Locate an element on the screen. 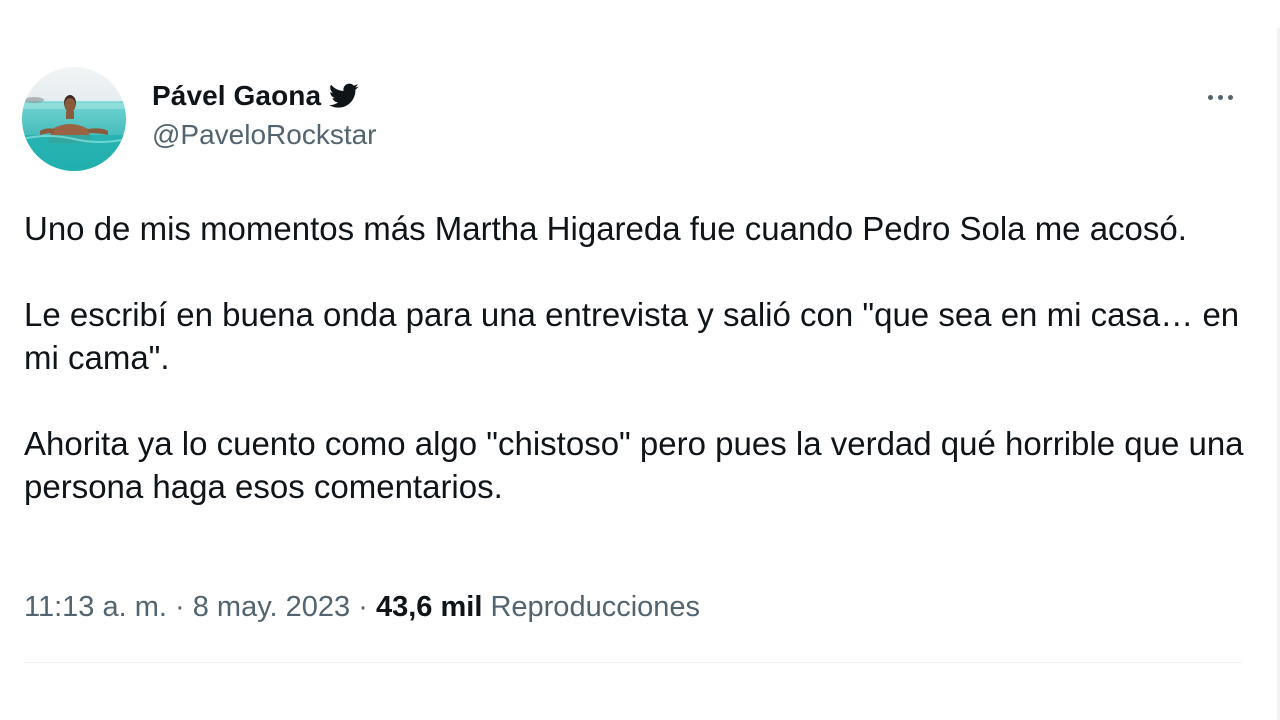 The width and height of the screenshot is (1280, 720). profile-photo-icon is located at coordinates (74, 119).